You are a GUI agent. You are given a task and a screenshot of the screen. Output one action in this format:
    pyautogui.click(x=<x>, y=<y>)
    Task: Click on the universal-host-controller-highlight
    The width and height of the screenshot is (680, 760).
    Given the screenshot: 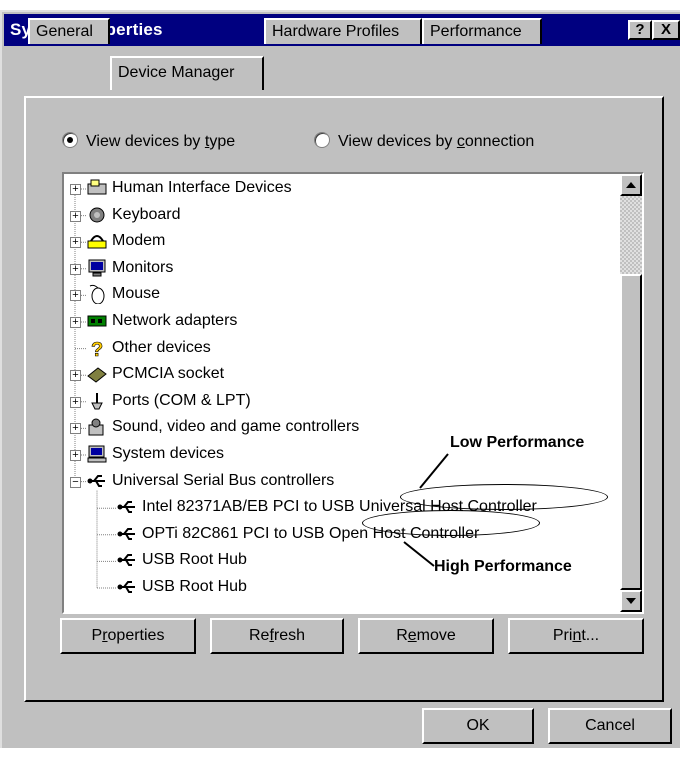 What is the action you would take?
    pyautogui.click(x=504, y=497)
    